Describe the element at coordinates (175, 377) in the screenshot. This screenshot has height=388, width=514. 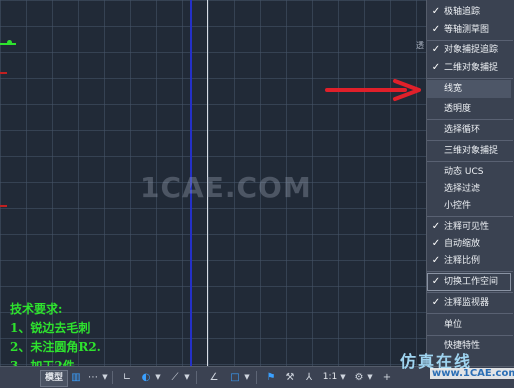
I see `isodraft-icon: ⟋` at that location.